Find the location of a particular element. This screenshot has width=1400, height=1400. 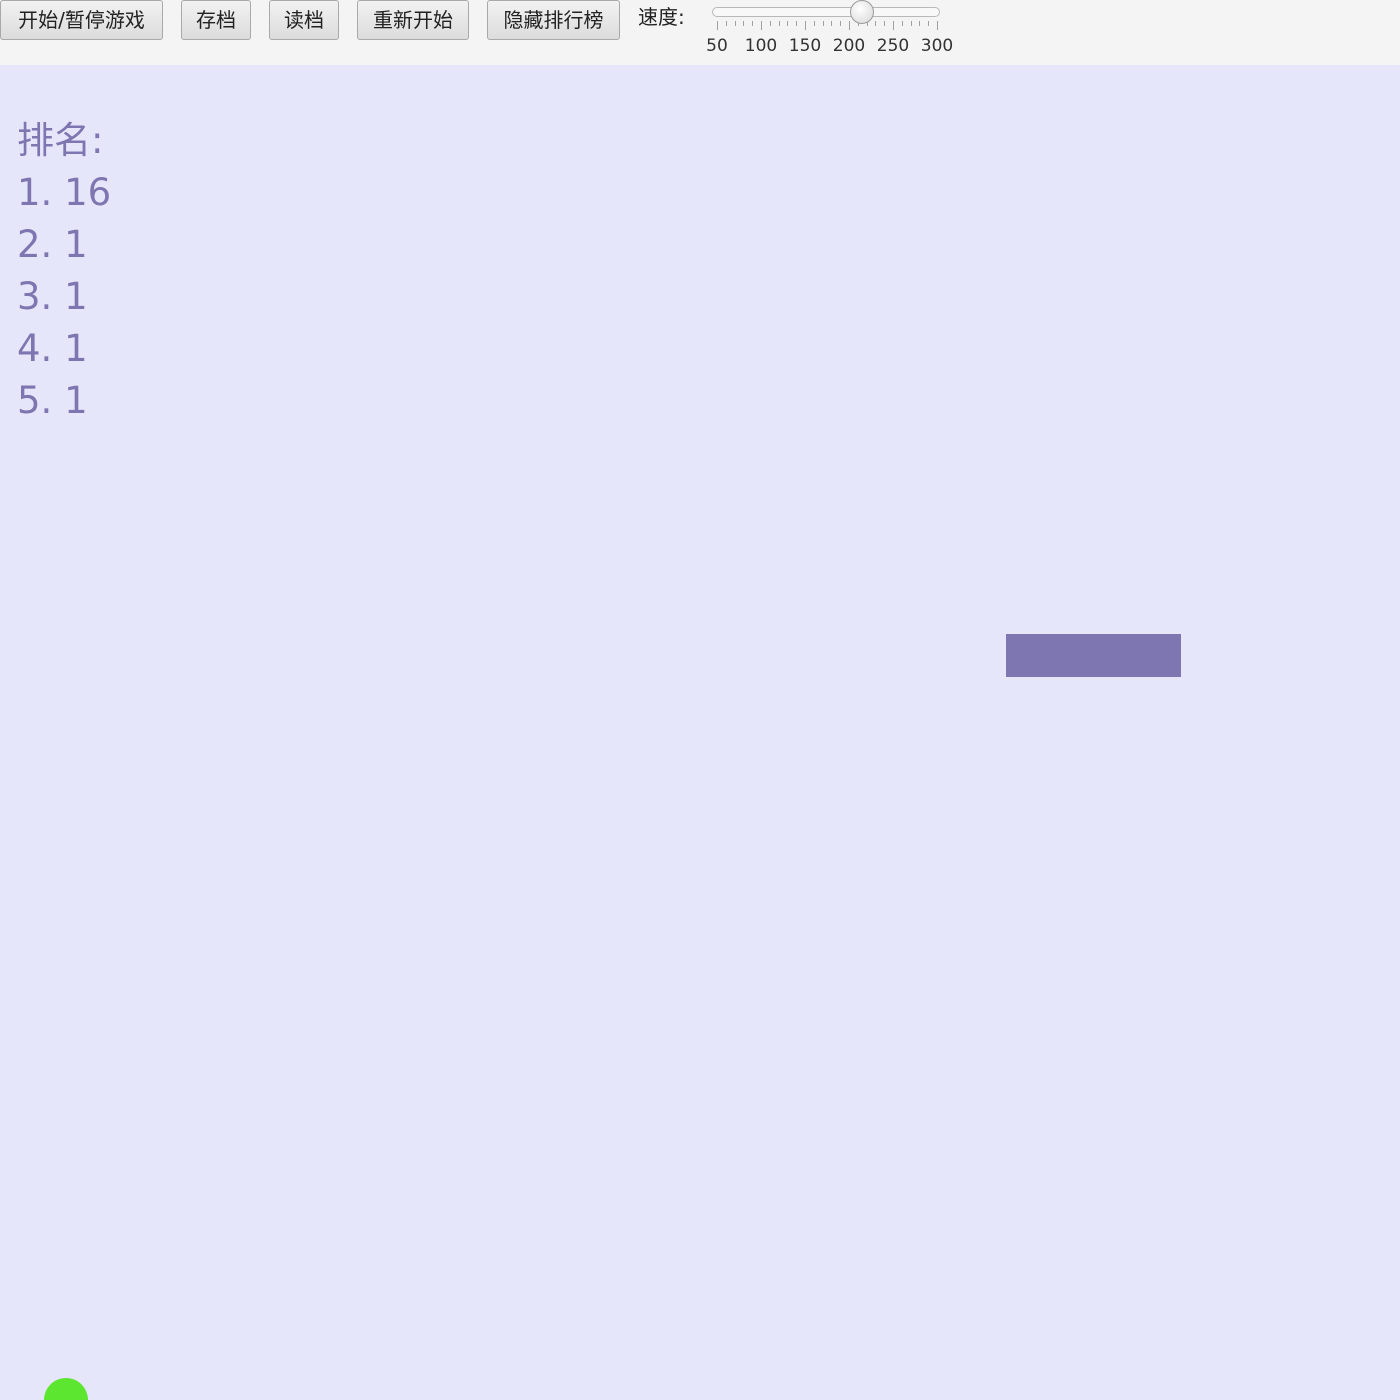

speed-tick-label: 300 is located at coordinates (937, 46).